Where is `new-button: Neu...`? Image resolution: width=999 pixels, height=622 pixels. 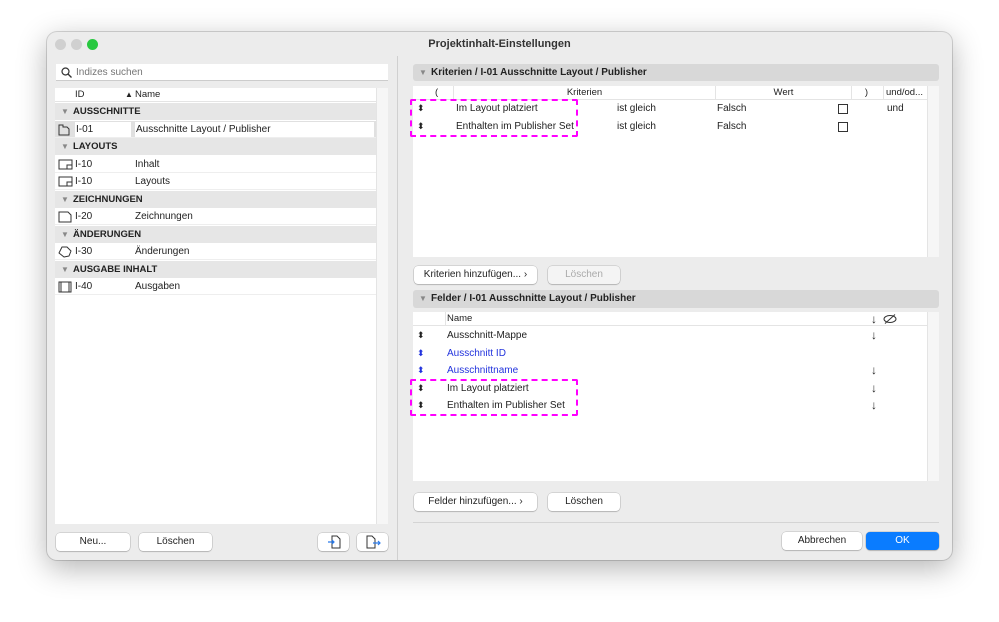
new-button: Neu... is located at coordinates (93, 542).